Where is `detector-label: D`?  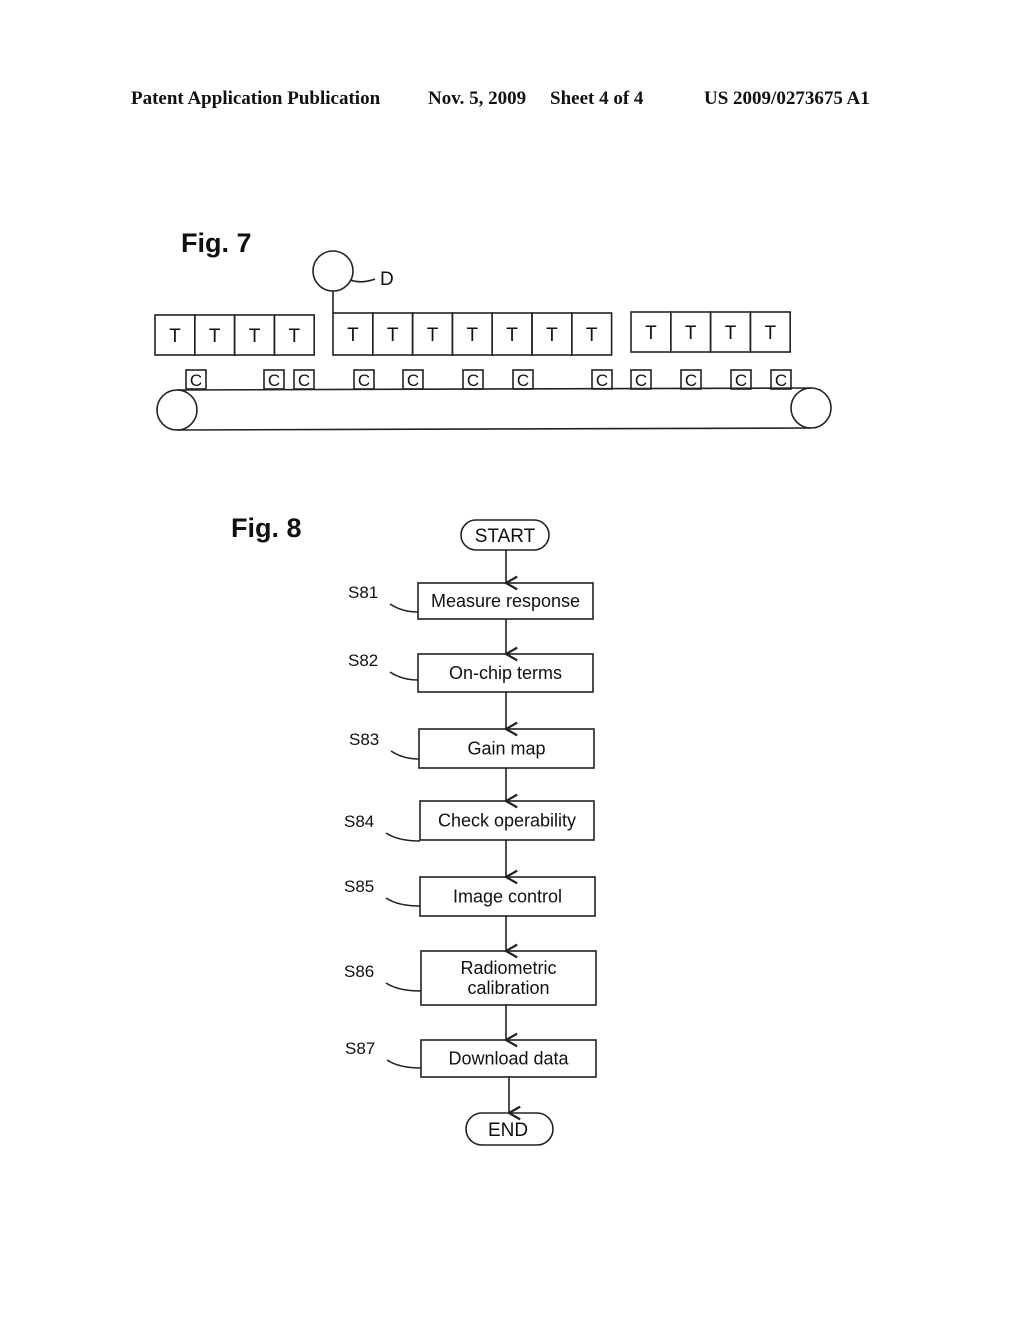
detector-label: D is located at coordinates (387, 279).